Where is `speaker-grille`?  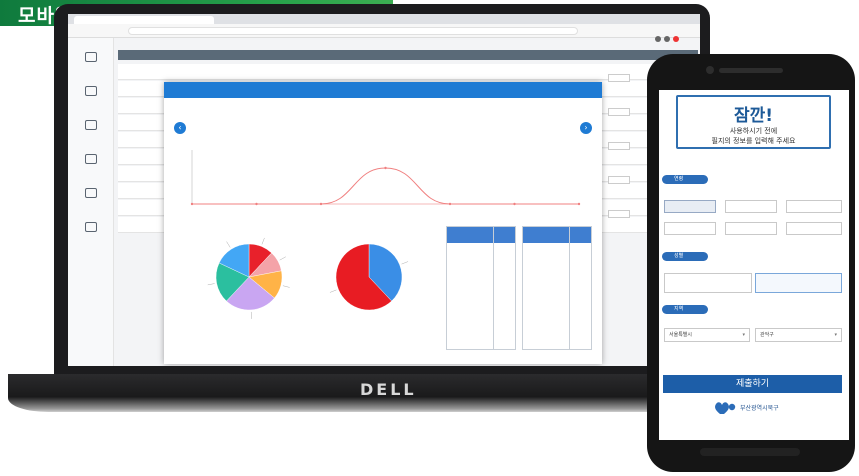
speaker-grille is located at coordinates (751, 70).